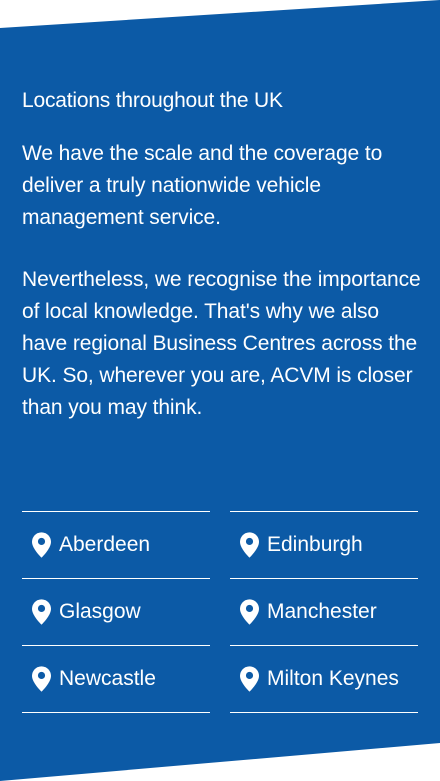  I want to click on location-label: Edinburgh, so click(315, 544).